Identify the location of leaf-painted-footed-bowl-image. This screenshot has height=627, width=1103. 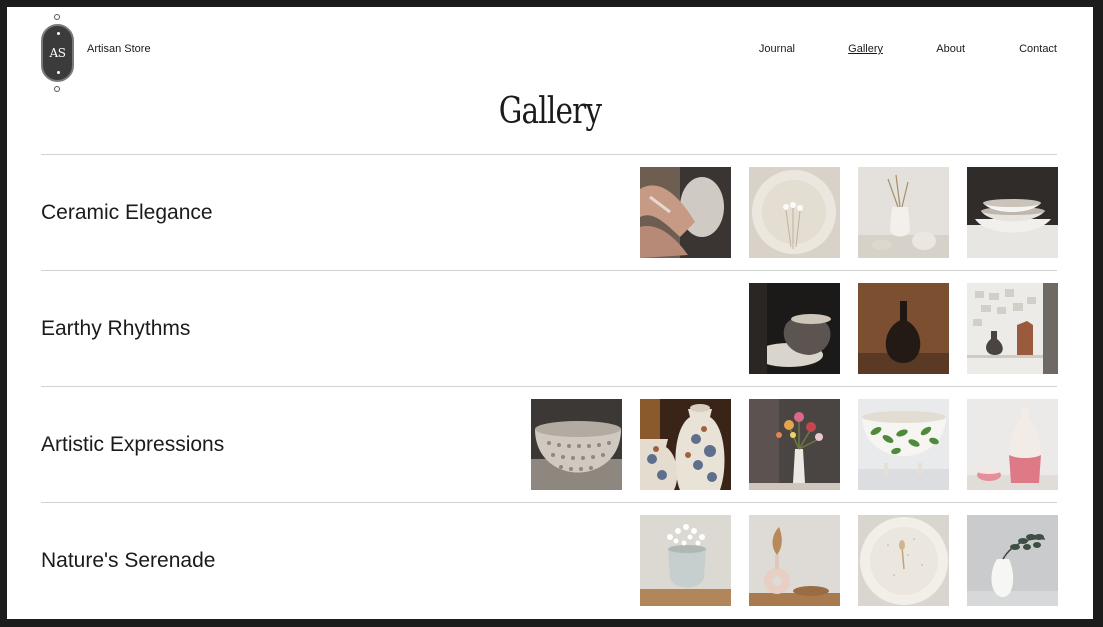
(903, 444).